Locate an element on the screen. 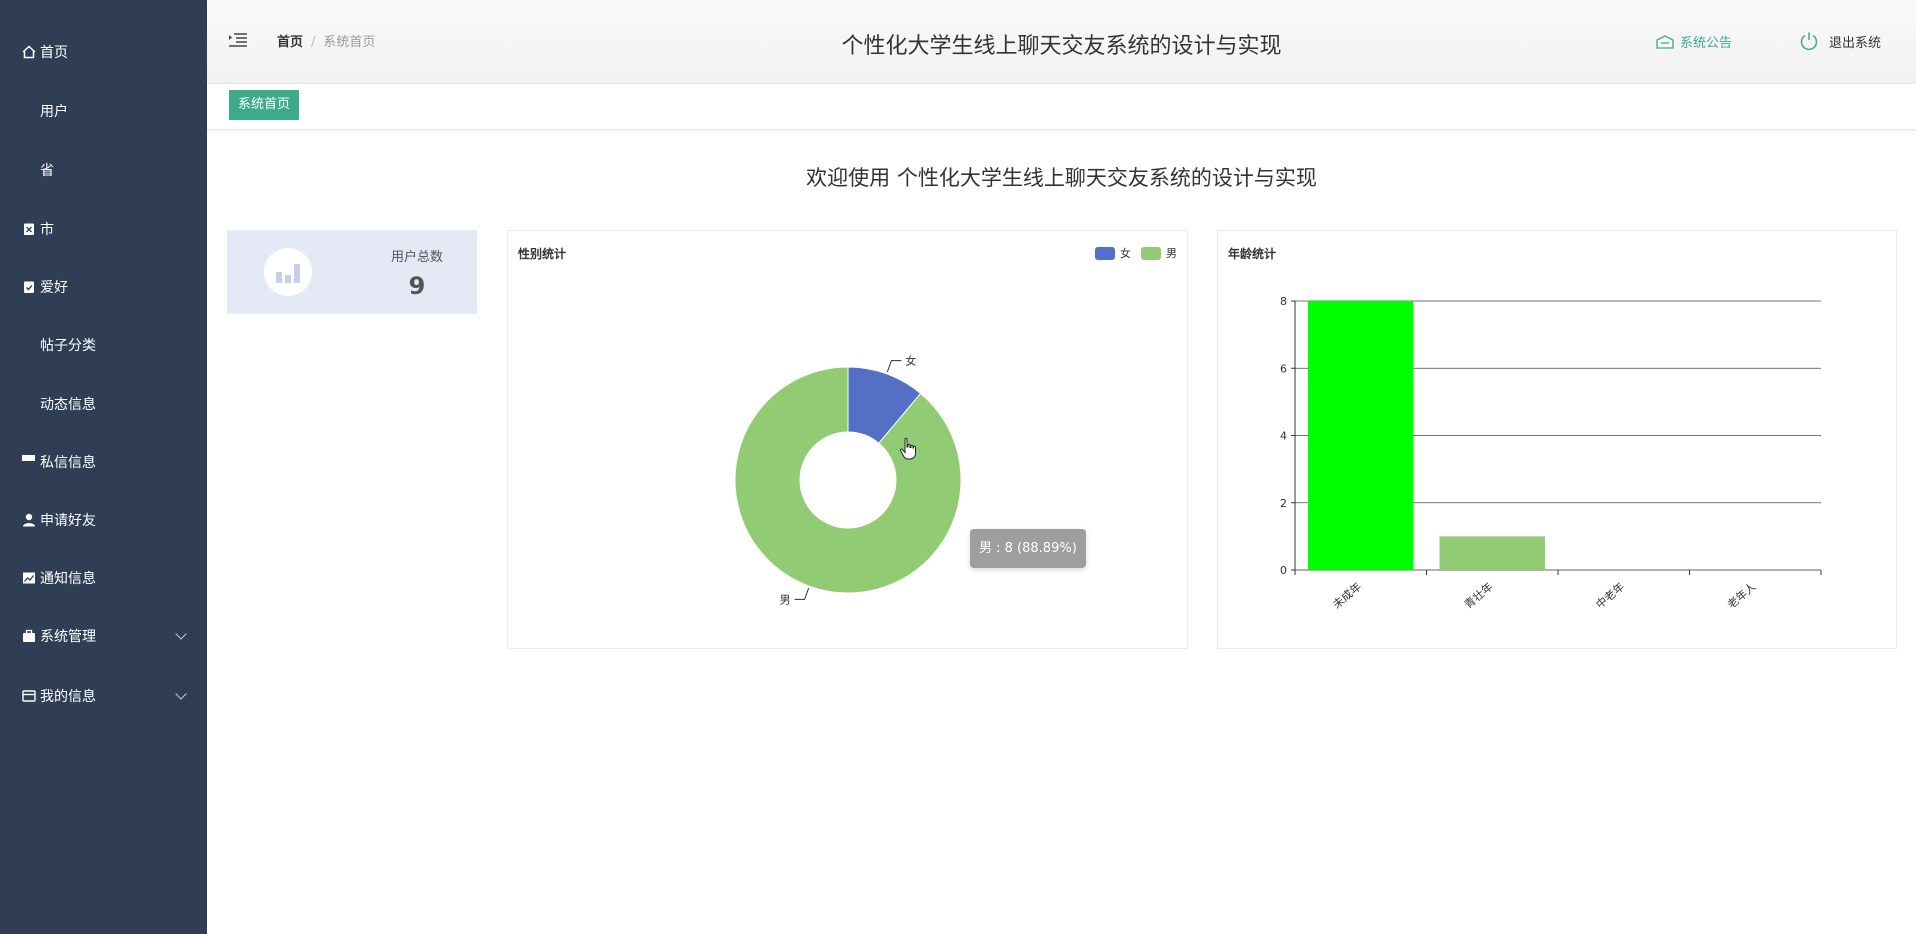 The image size is (1916, 934). sidebar-item-province: 省 is located at coordinates (103, 170).